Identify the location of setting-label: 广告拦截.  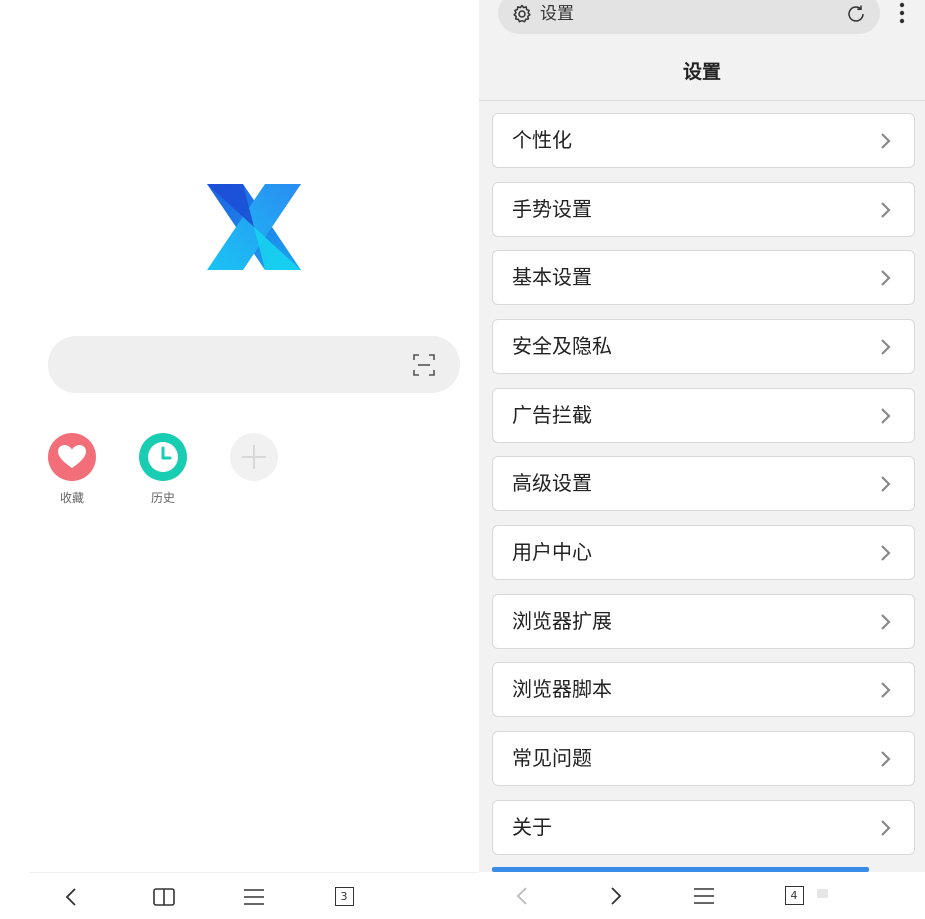
(552, 415).